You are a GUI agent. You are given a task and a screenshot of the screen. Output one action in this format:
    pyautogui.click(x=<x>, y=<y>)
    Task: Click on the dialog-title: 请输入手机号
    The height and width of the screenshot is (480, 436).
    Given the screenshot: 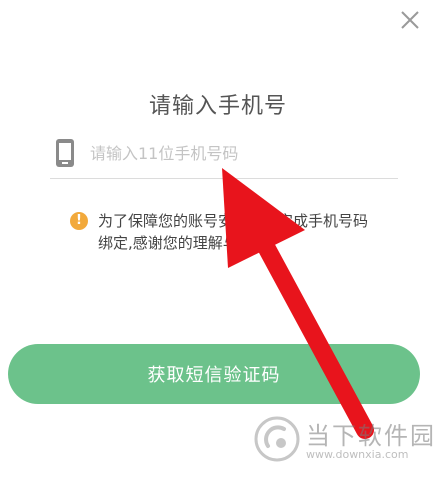 What is the action you would take?
    pyautogui.click(x=217, y=106)
    